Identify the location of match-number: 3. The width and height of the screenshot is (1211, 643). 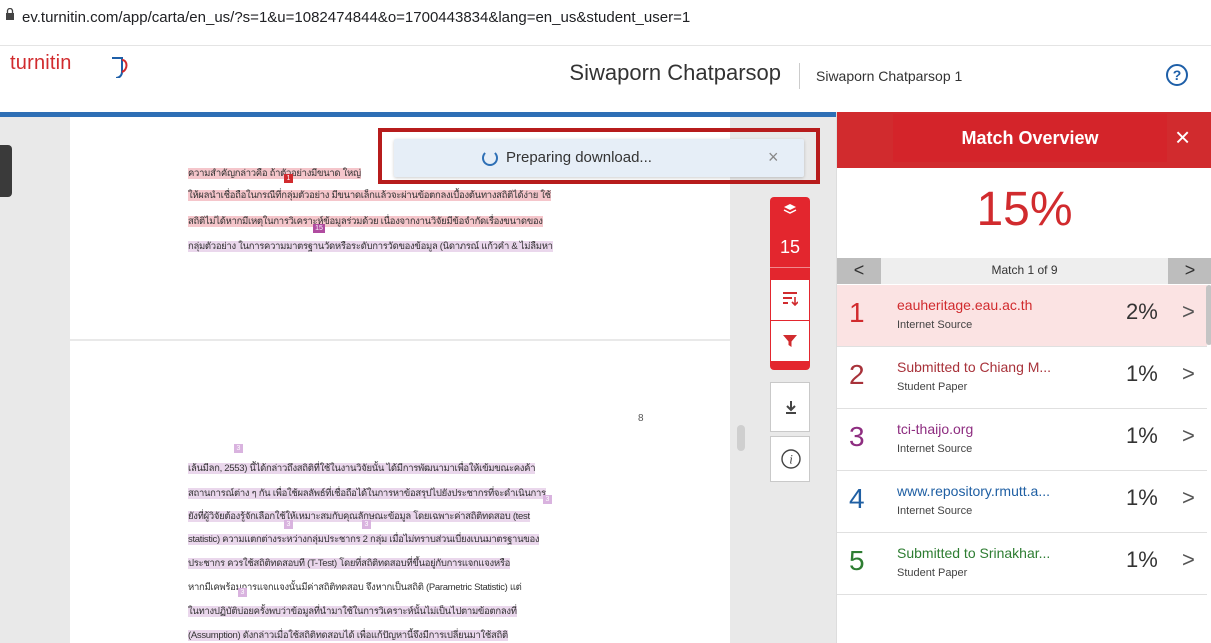
(857, 436).